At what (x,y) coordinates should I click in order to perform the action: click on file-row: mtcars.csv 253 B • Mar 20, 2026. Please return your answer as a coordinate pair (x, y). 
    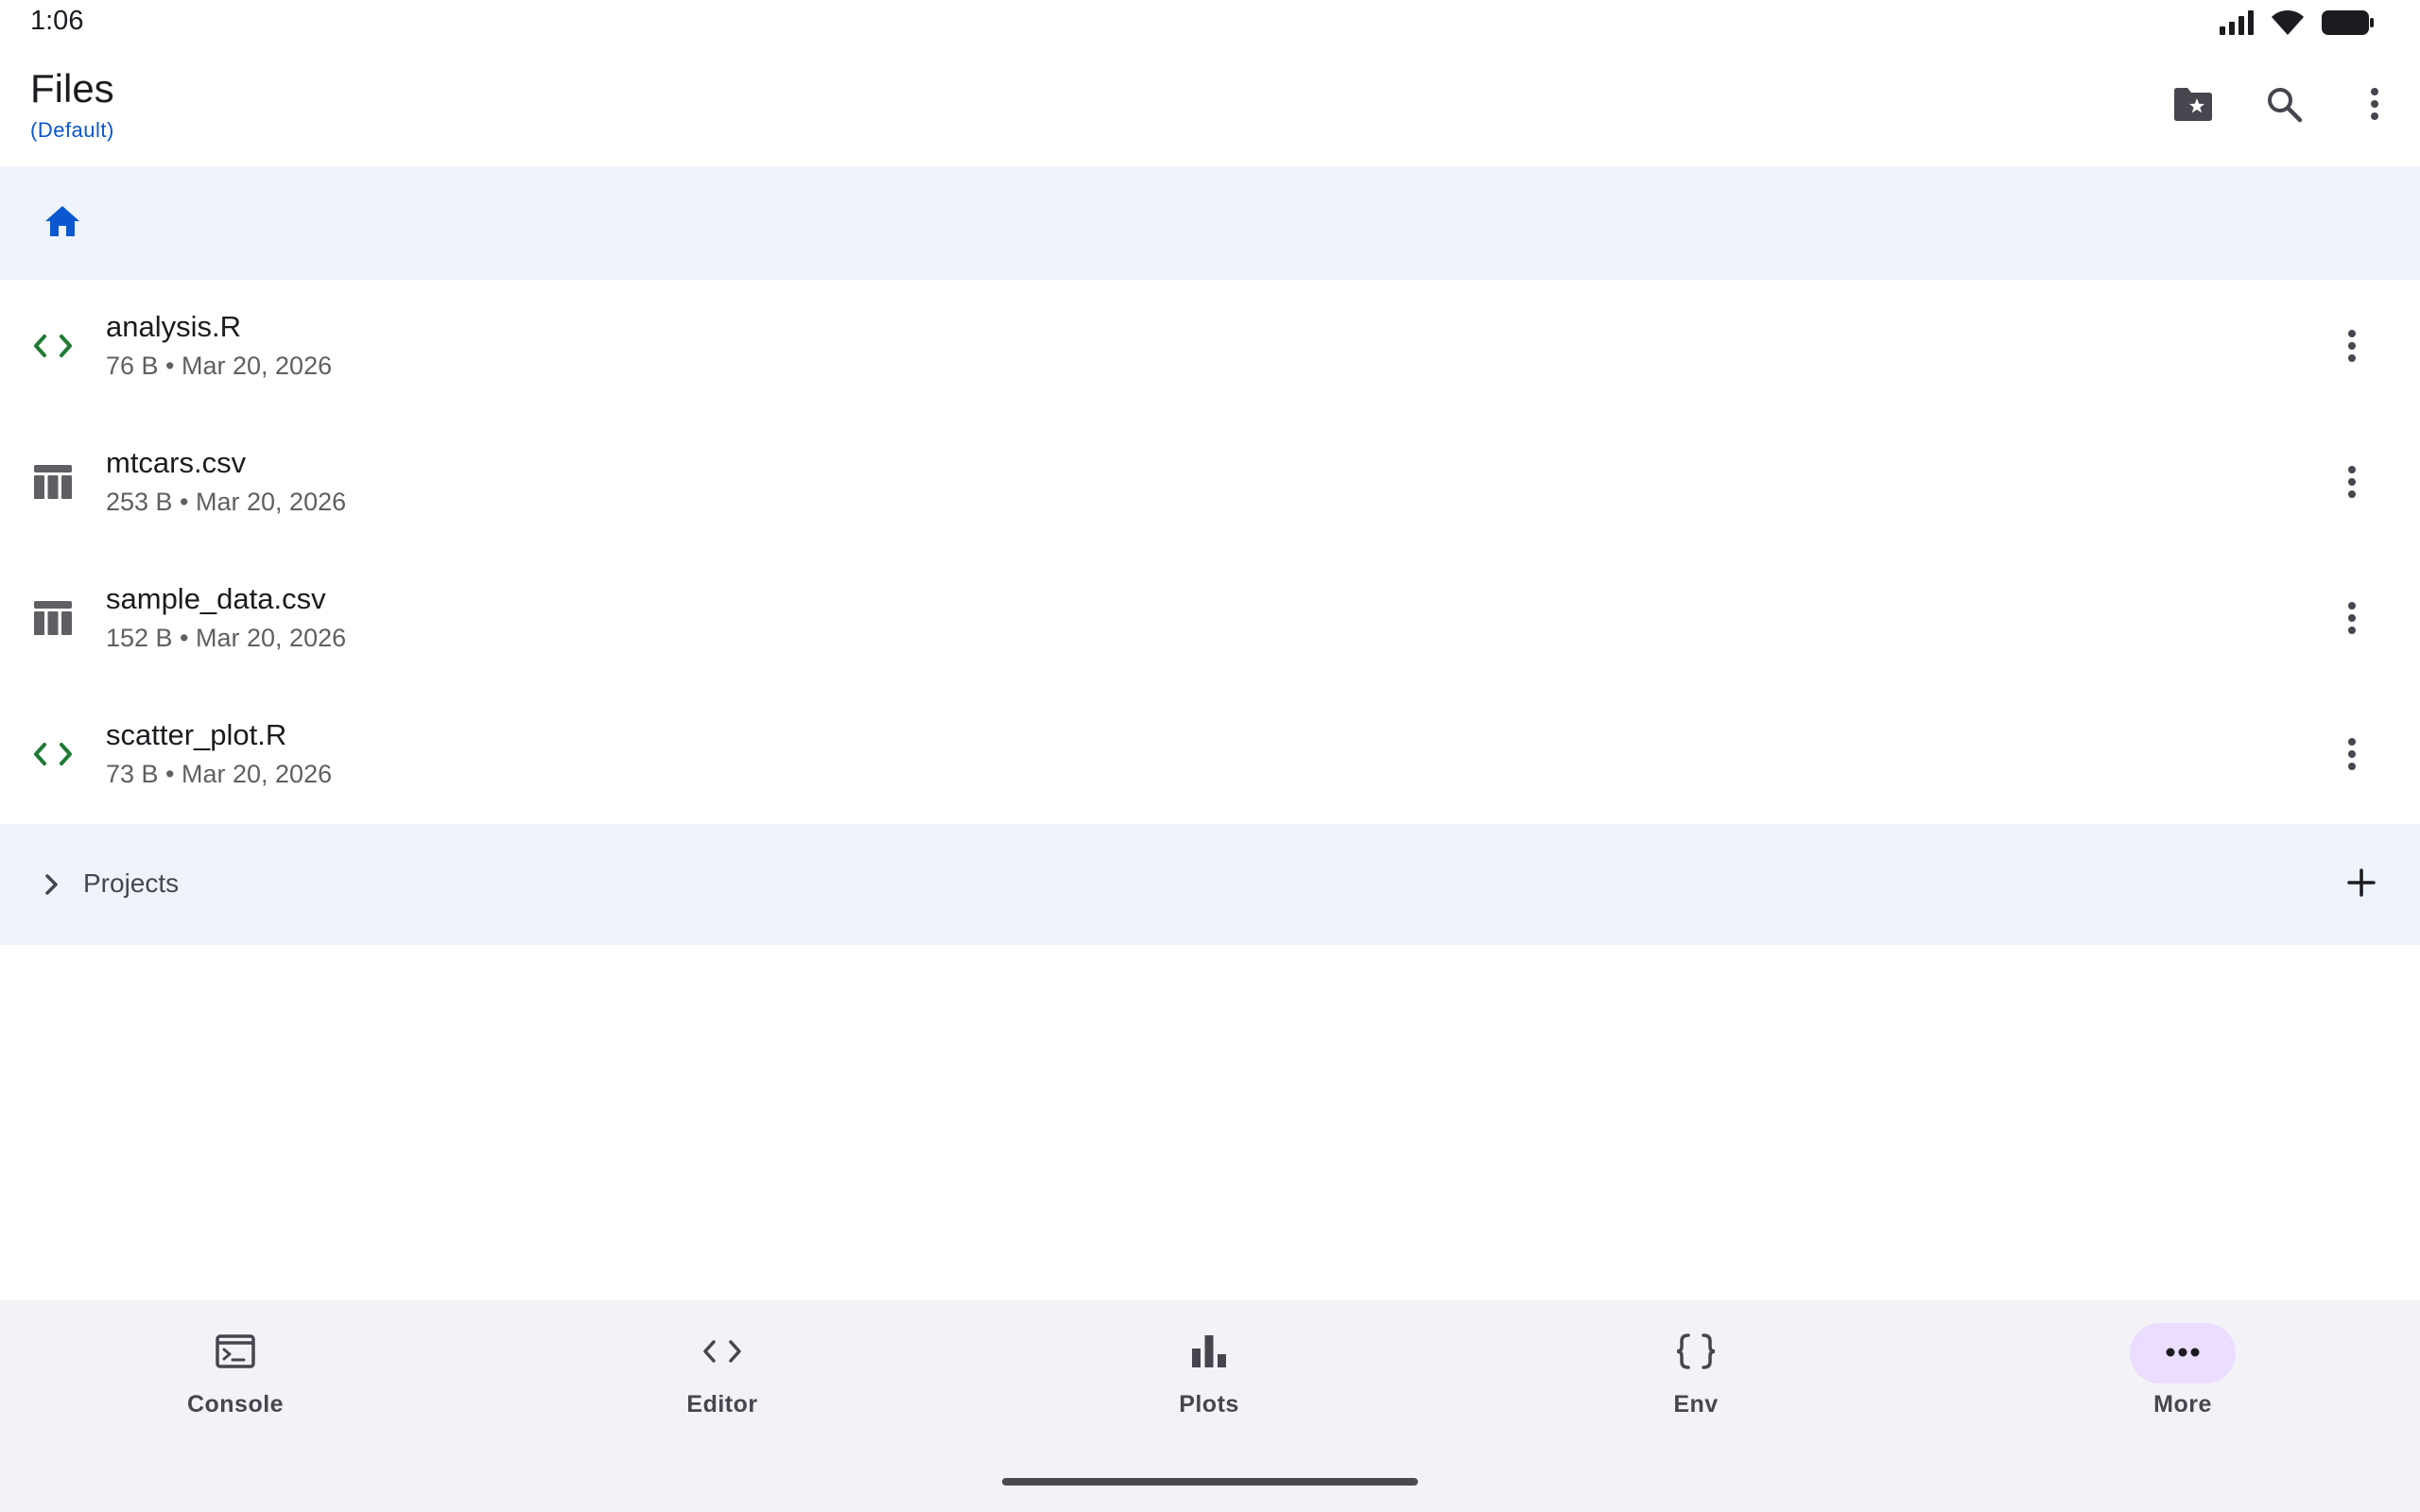
    Looking at the image, I should click on (1210, 484).